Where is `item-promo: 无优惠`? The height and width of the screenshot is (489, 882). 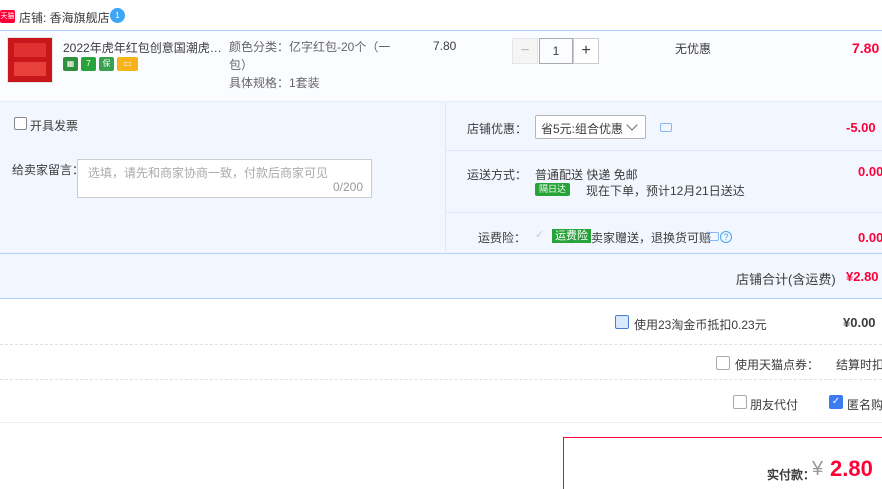 item-promo: 无优惠 is located at coordinates (693, 49).